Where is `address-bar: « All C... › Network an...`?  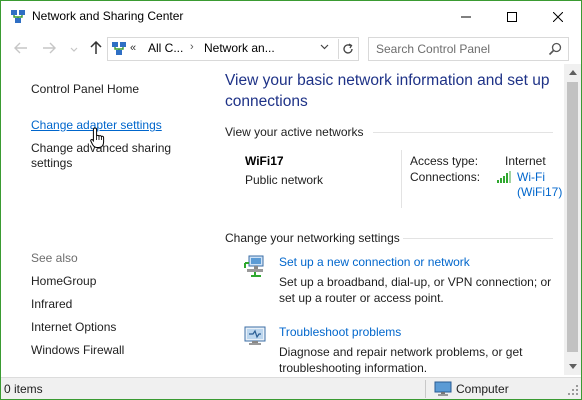 address-bar: « All C... › Network an... is located at coordinates (233, 49).